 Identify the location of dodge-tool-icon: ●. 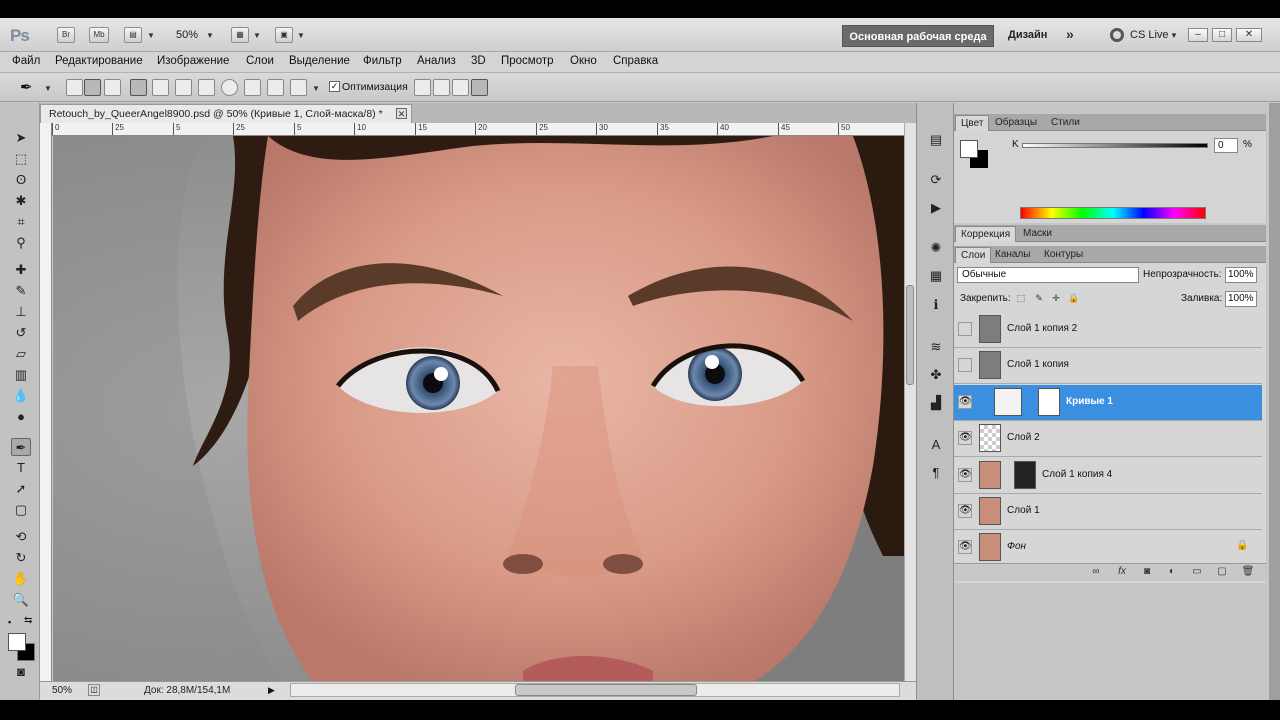
(21, 417).